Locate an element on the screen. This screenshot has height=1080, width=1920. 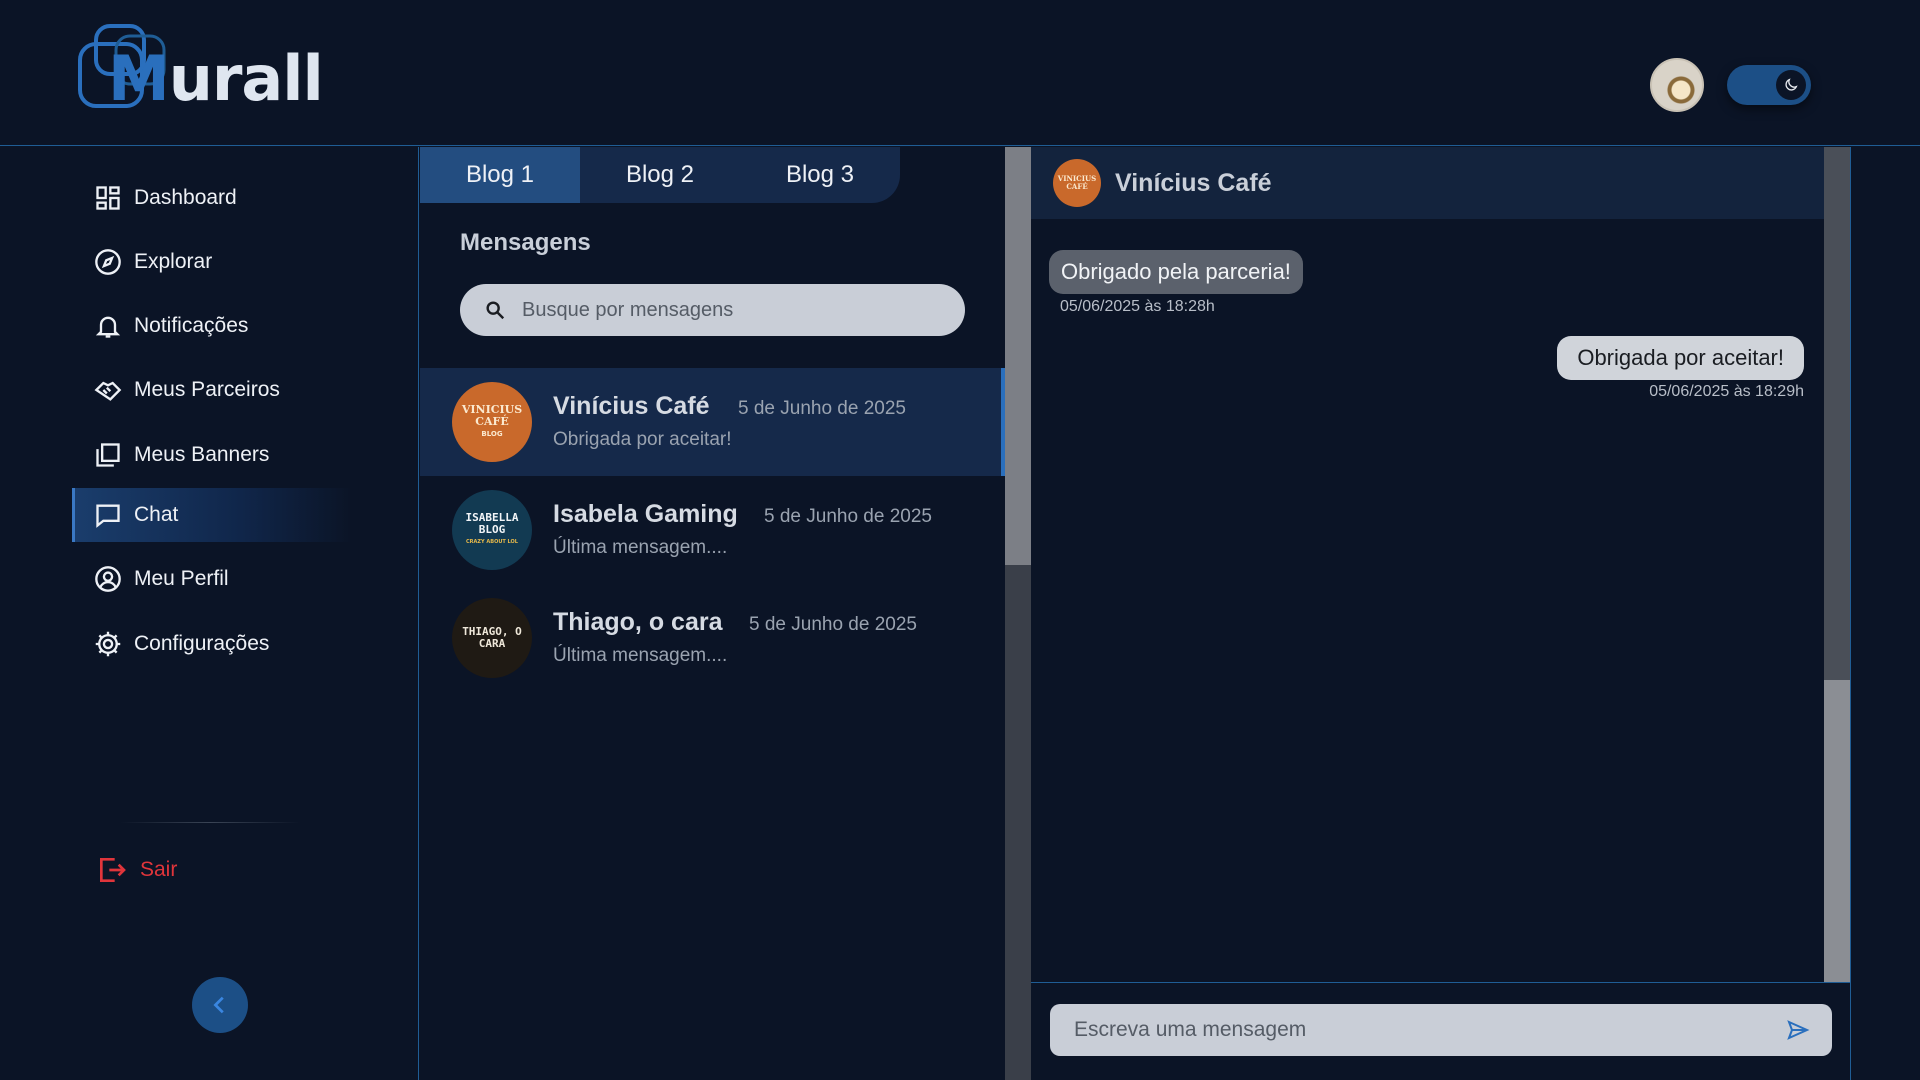
sidebar-item-banners: Meus Banners is located at coordinates (212, 455).